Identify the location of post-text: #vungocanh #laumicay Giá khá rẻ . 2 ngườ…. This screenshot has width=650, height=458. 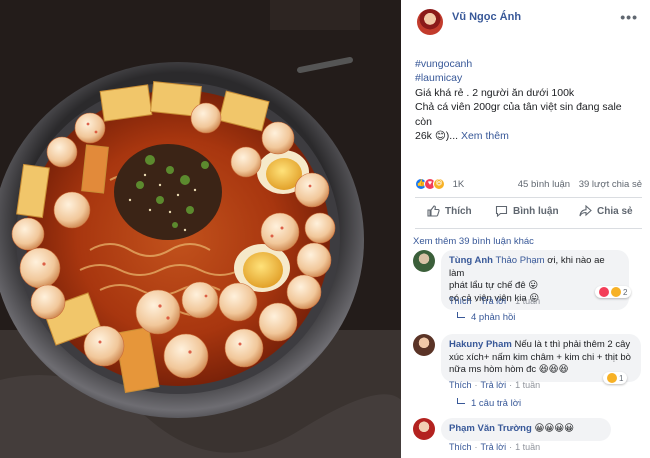
(527, 100).